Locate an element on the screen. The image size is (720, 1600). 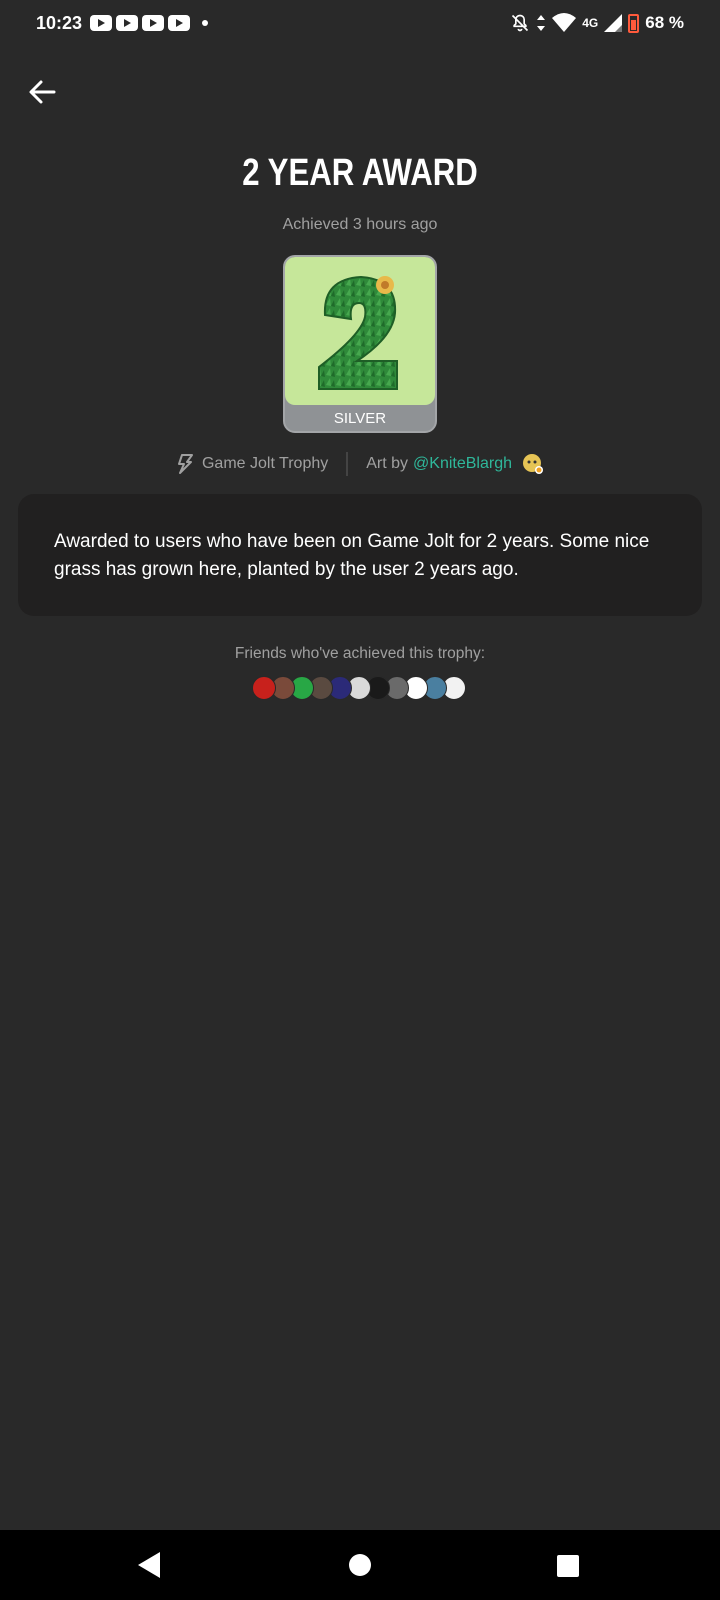
trophy-meta: Game Jolt Trophy Art by @KniteBlargh is located at coordinates (360, 464).